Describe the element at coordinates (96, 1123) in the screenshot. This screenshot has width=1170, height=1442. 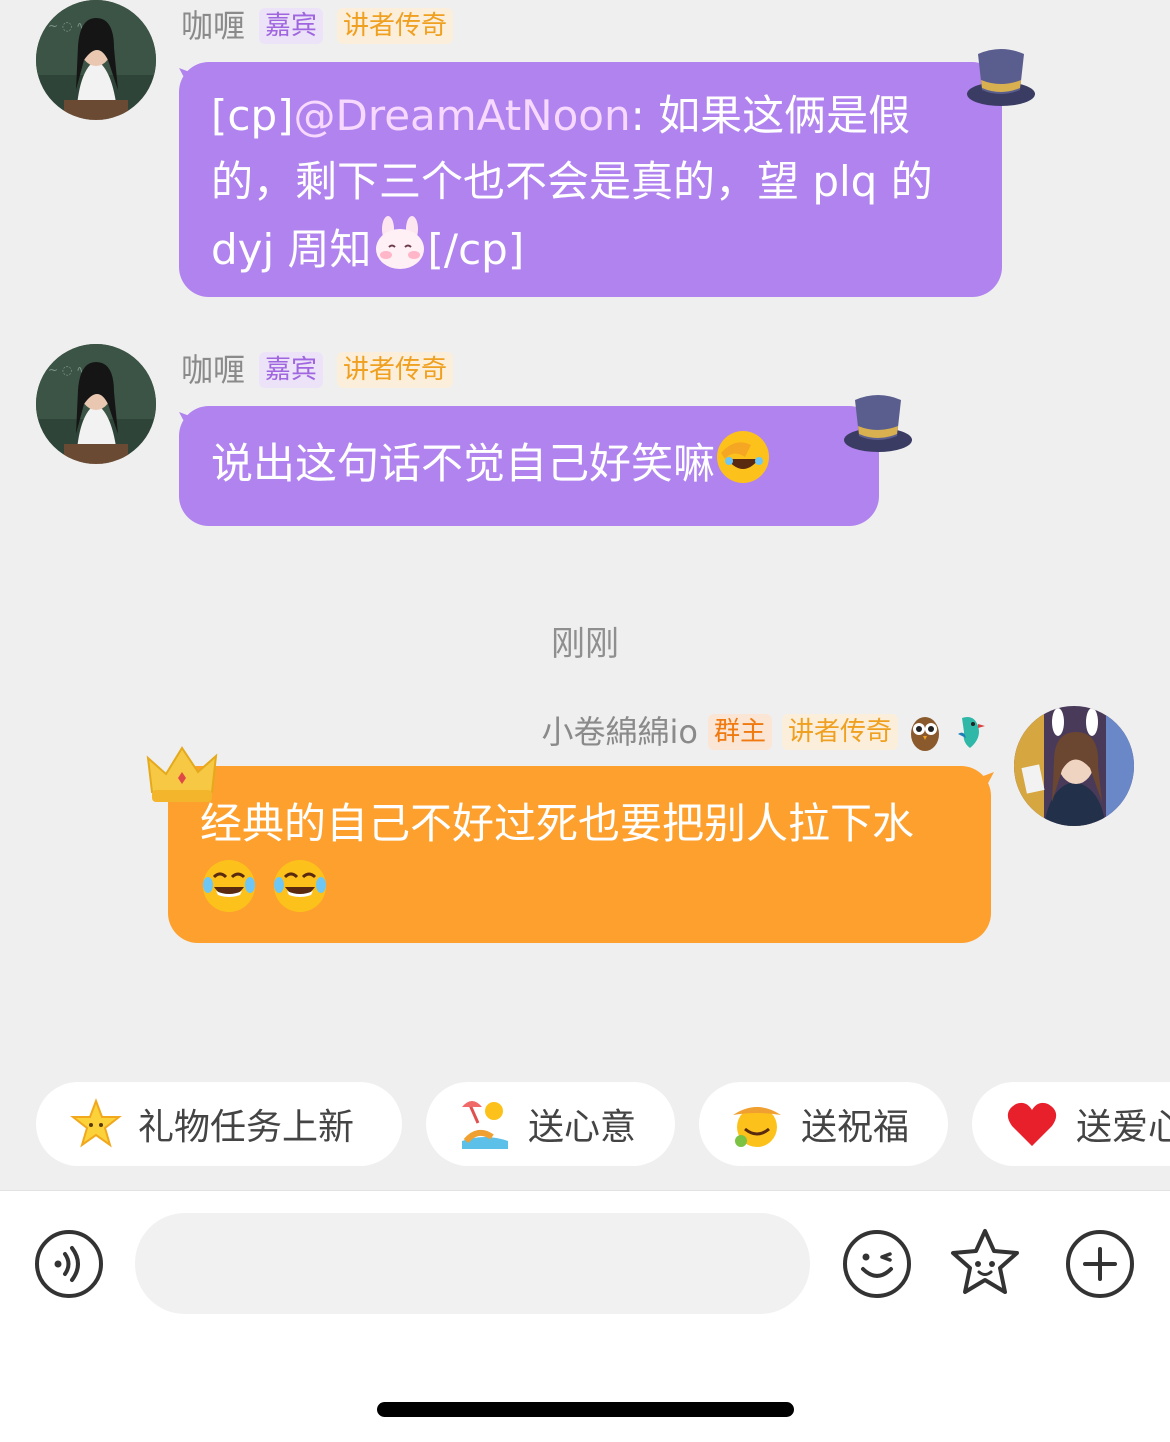
I see `star-icon` at that location.